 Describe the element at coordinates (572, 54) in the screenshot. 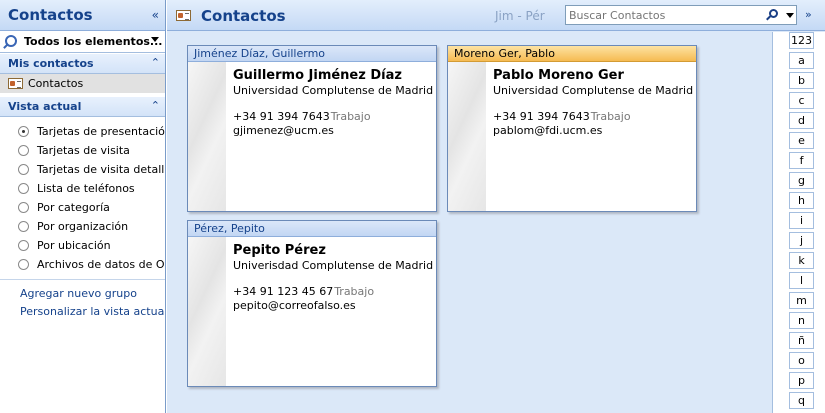

I see `card-header: Moreno Ger, Pablo` at that location.